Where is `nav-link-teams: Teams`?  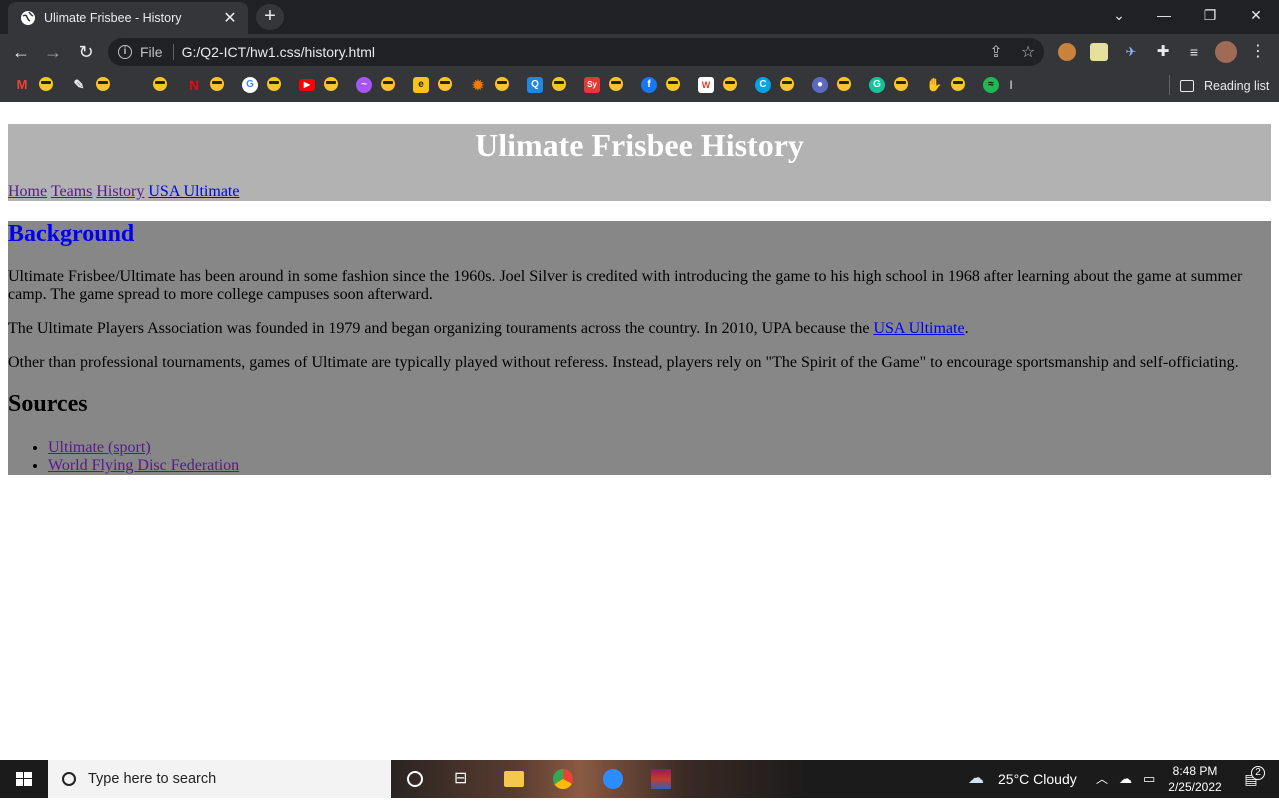
nav-link-teams: Teams is located at coordinates (72, 191).